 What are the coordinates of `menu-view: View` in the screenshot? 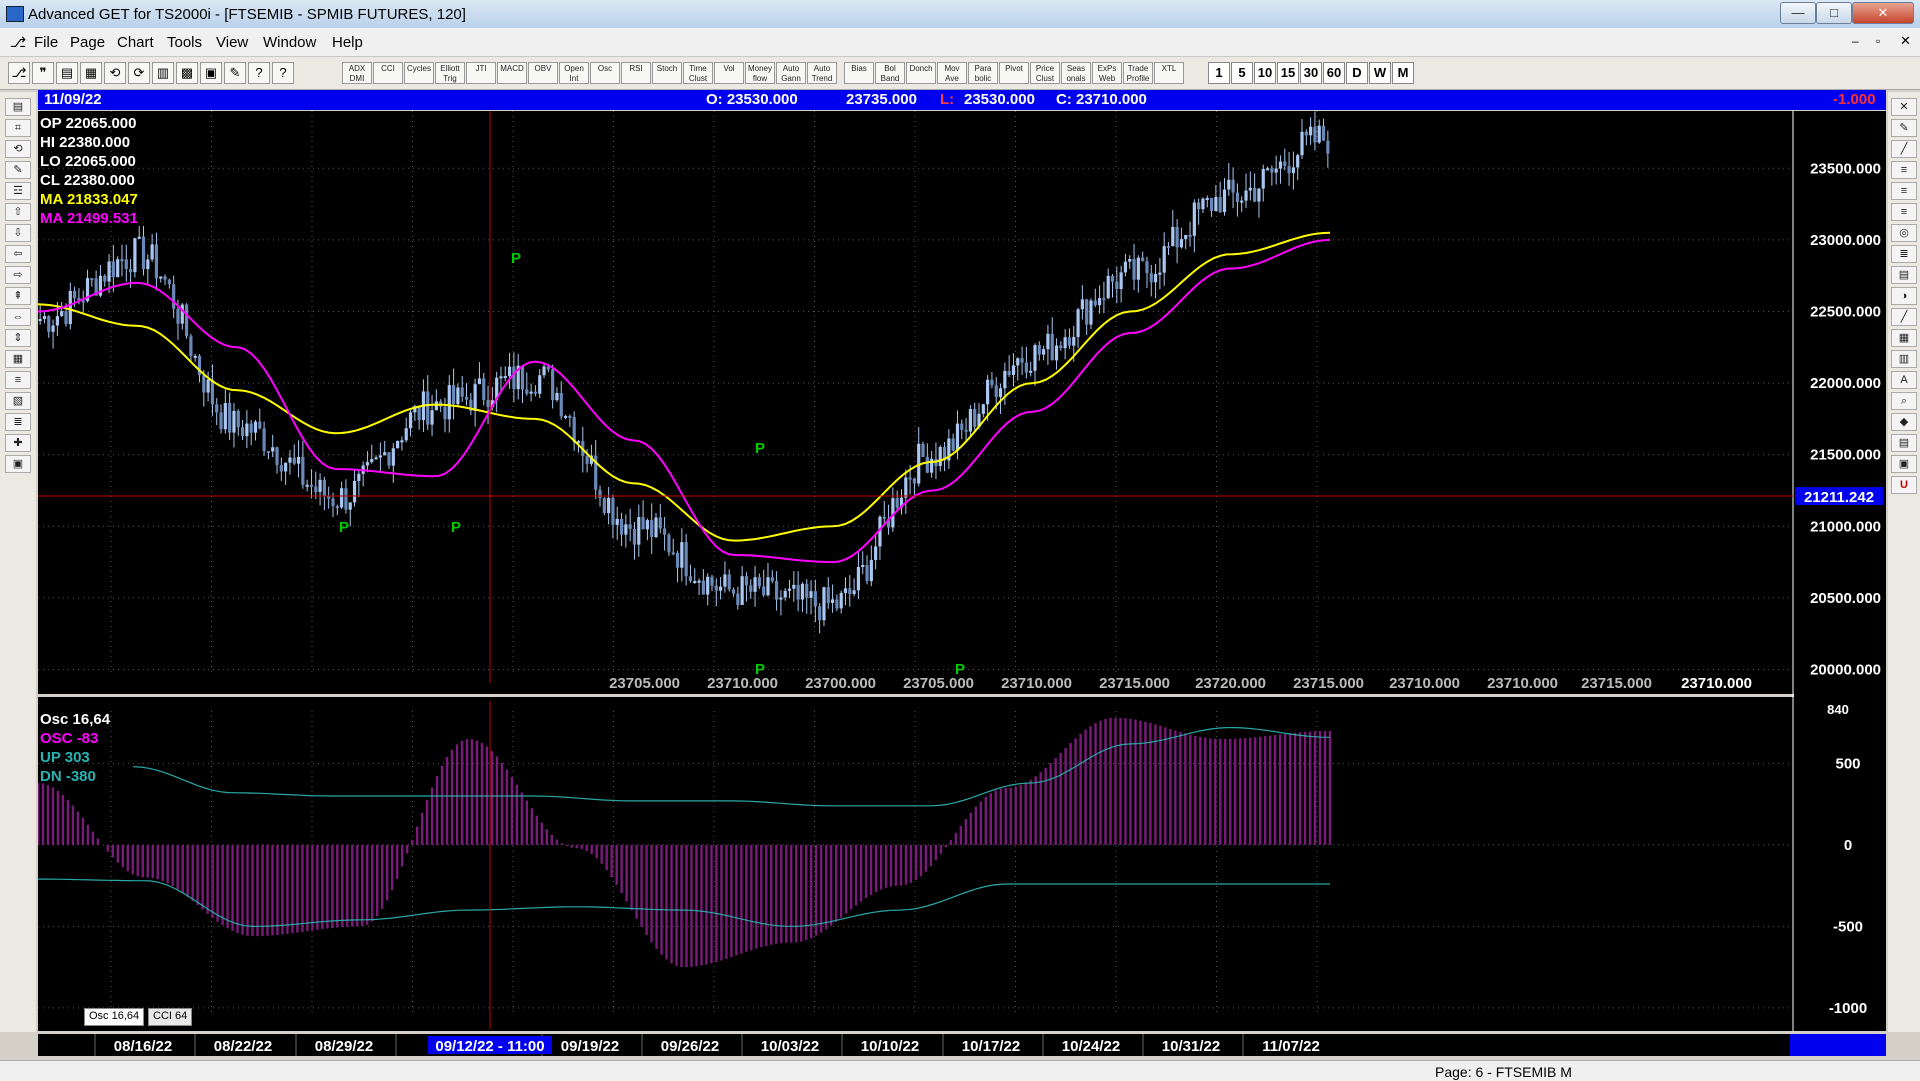 It's located at (232, 42).